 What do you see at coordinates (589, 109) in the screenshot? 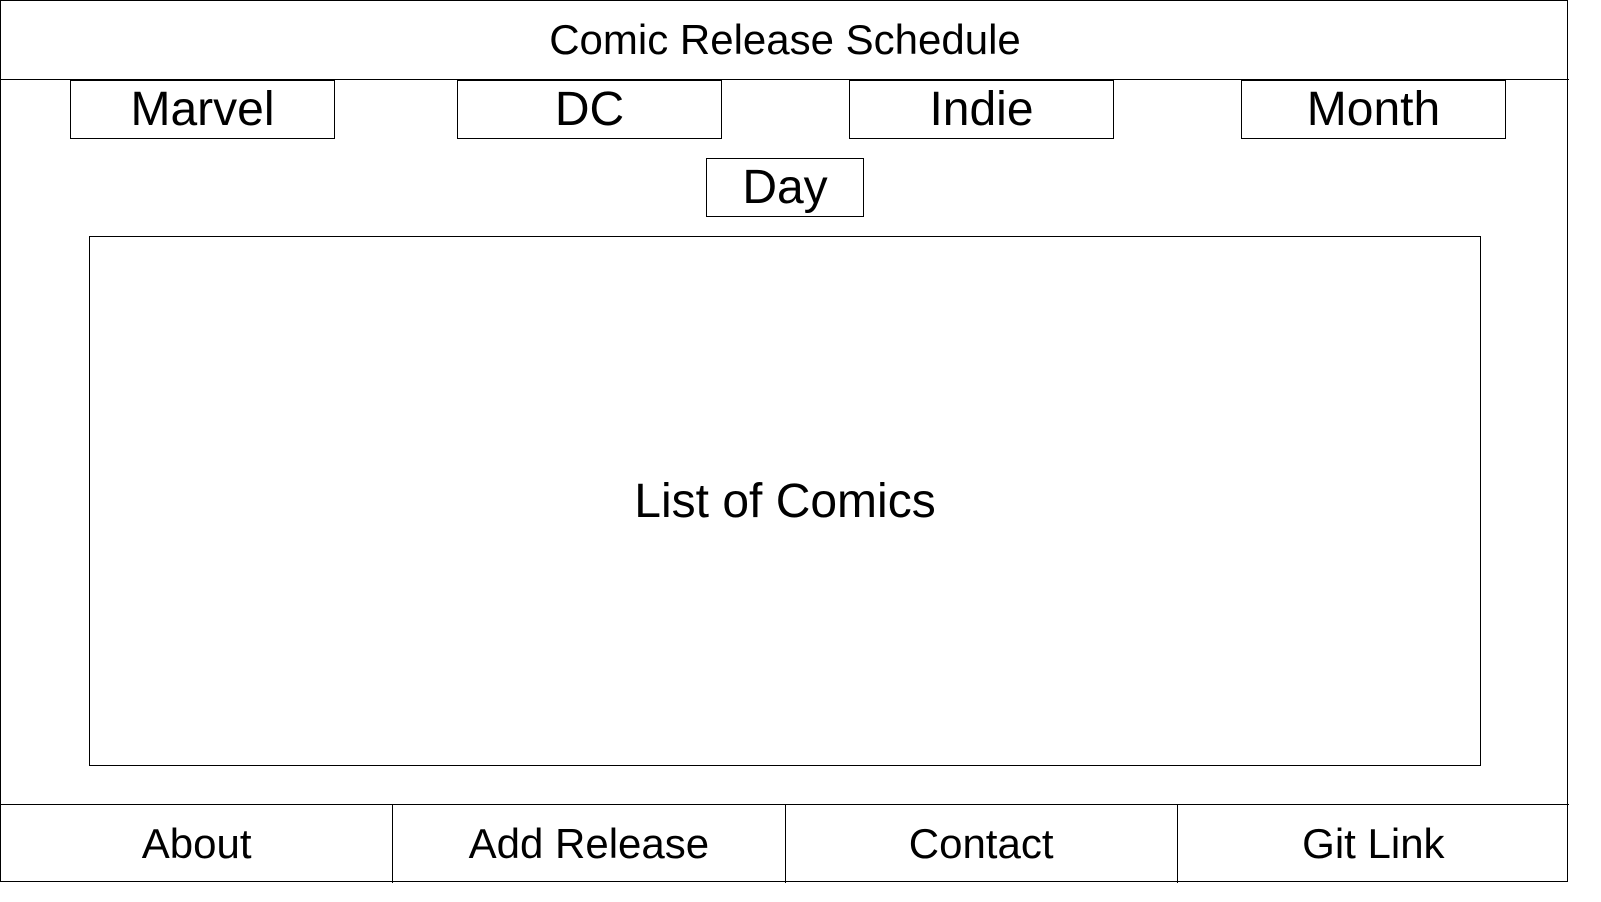
I see `dc-filter-button: DC` at bounding box center [589, 109].